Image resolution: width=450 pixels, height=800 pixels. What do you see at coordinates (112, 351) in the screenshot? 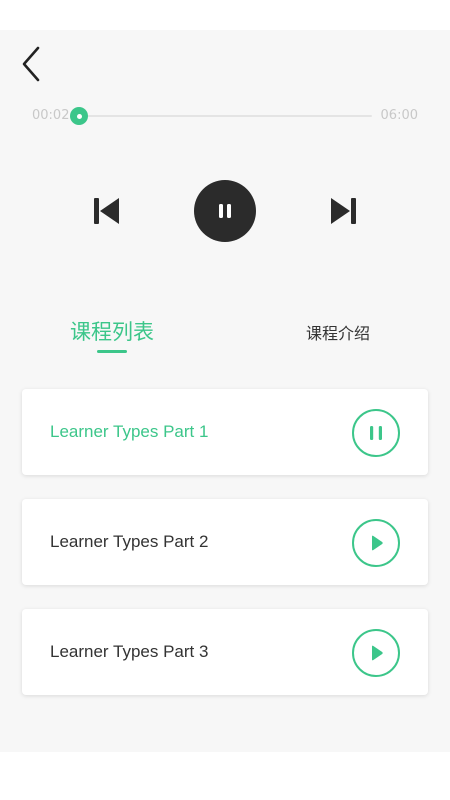
I see `tab-active-indicator` at bounding box center [112, 351].